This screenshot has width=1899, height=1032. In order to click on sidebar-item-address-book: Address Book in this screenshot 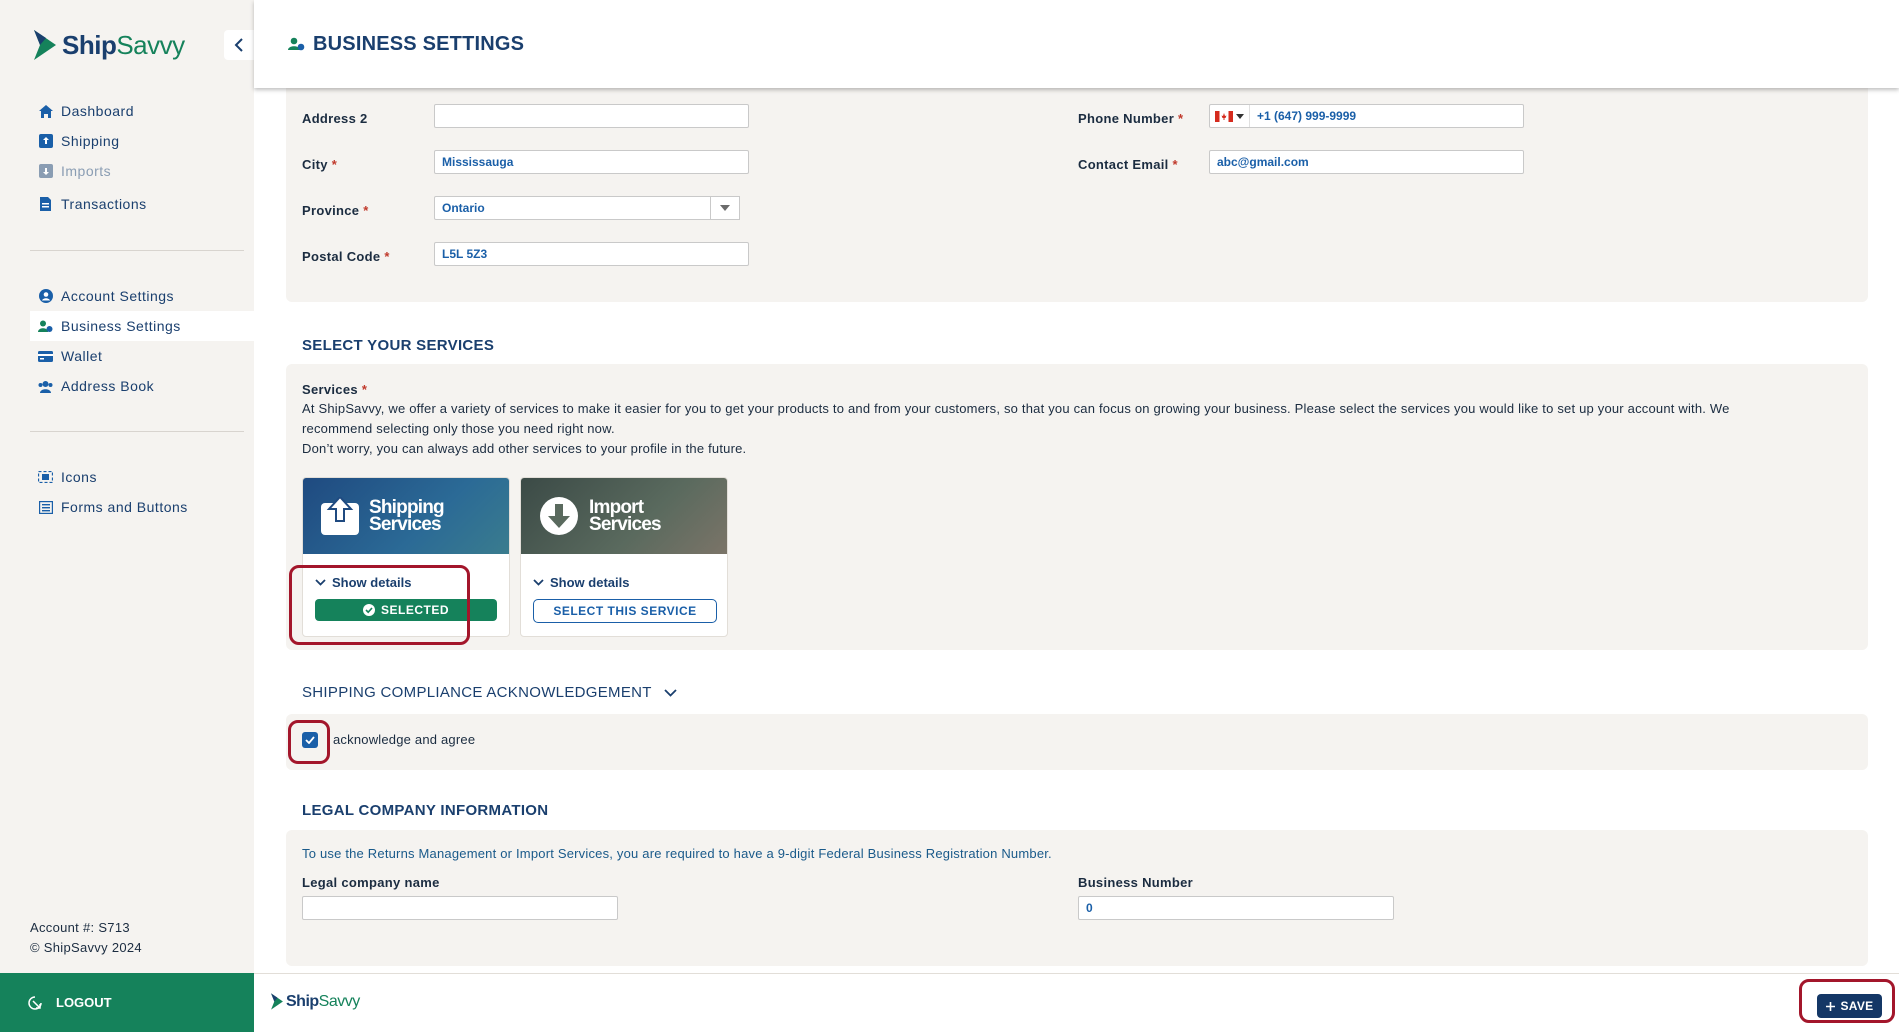, I will do `click(142, 386)`.